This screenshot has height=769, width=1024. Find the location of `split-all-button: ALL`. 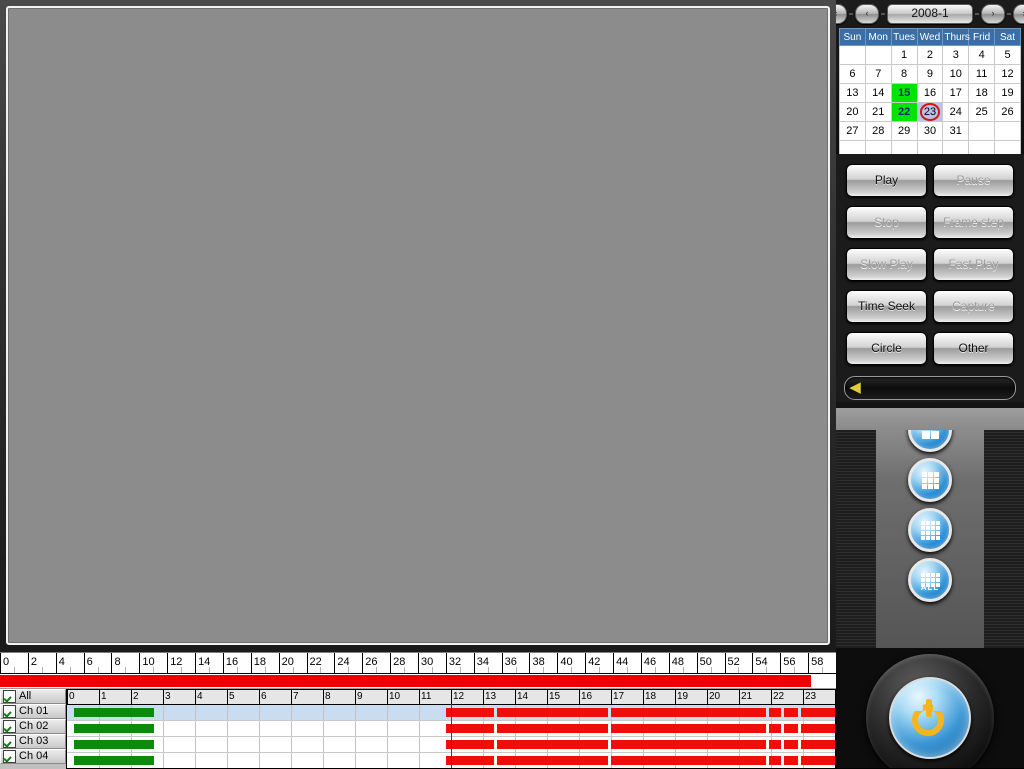

split-all-button: ALL is located at coordinates (930, 580).